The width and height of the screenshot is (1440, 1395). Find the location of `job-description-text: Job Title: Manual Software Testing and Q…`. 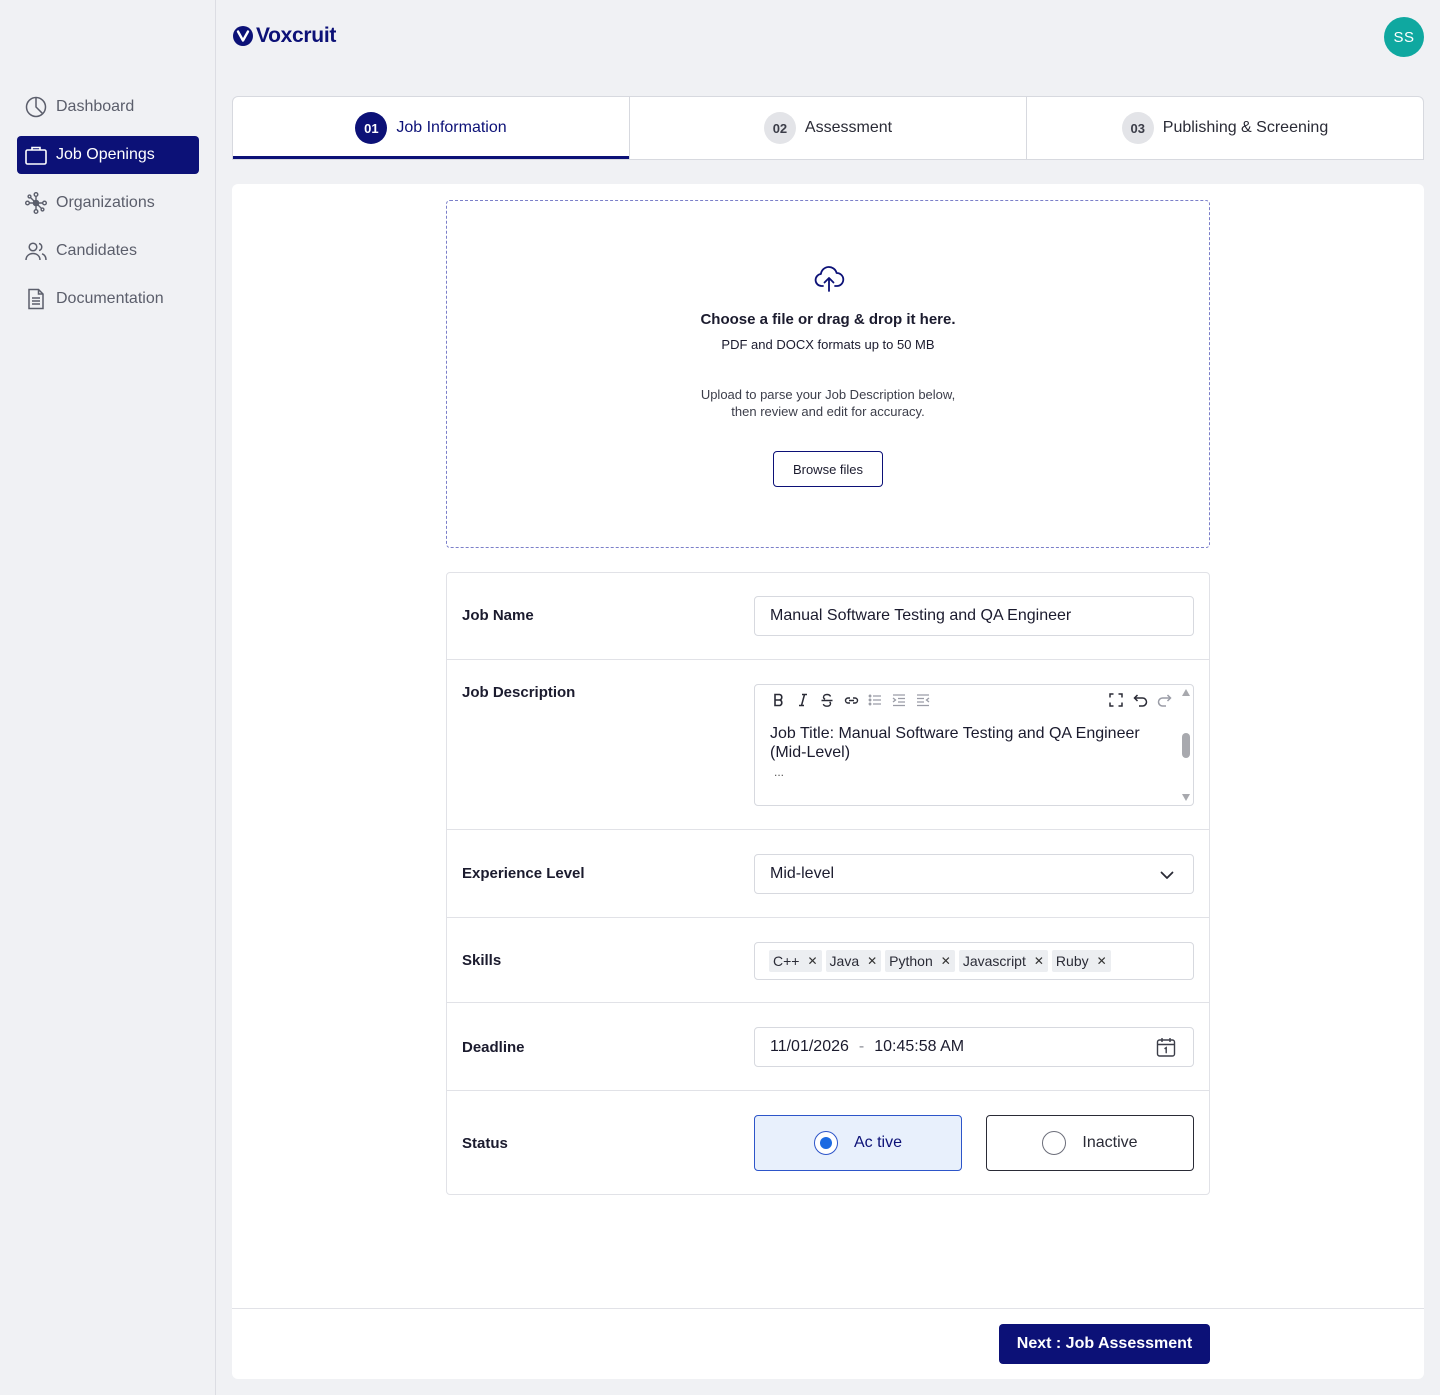

job-description-text: Job Title: Manual Software Testing and Q… is located at coordinates (955, 743).